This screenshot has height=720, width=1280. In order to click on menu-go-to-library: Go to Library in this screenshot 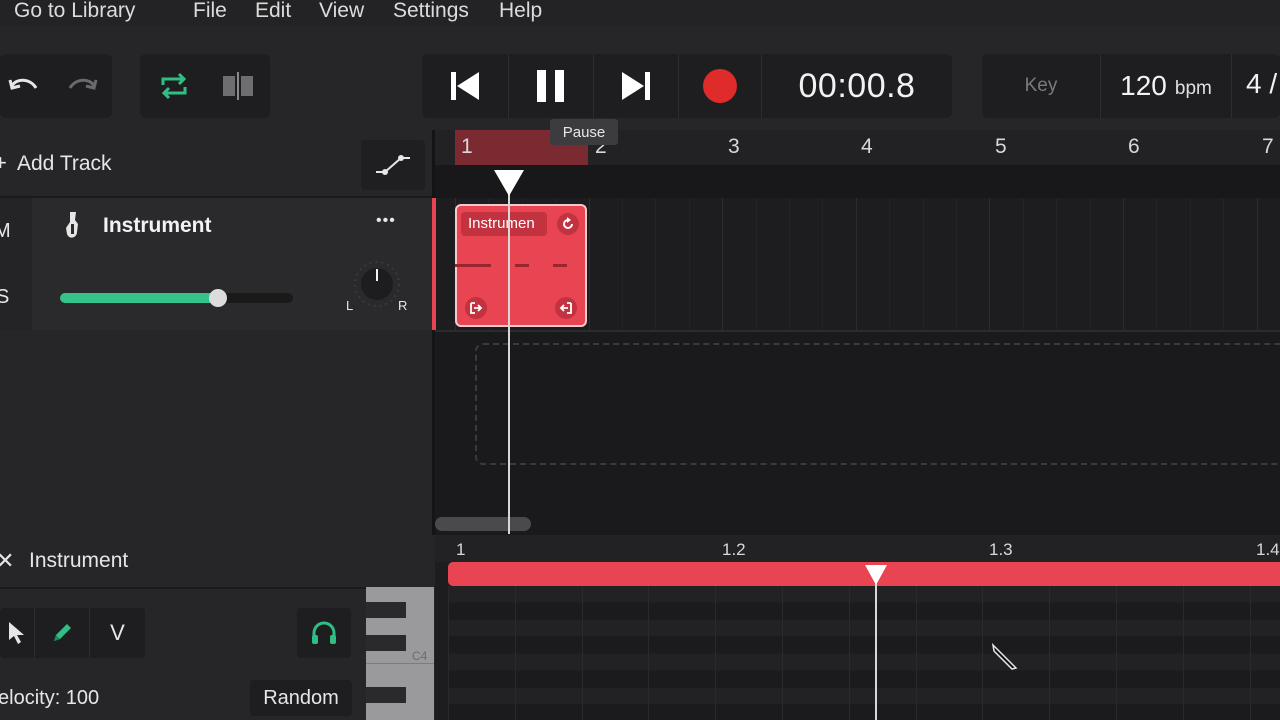, I will do `click(74, 11)`.